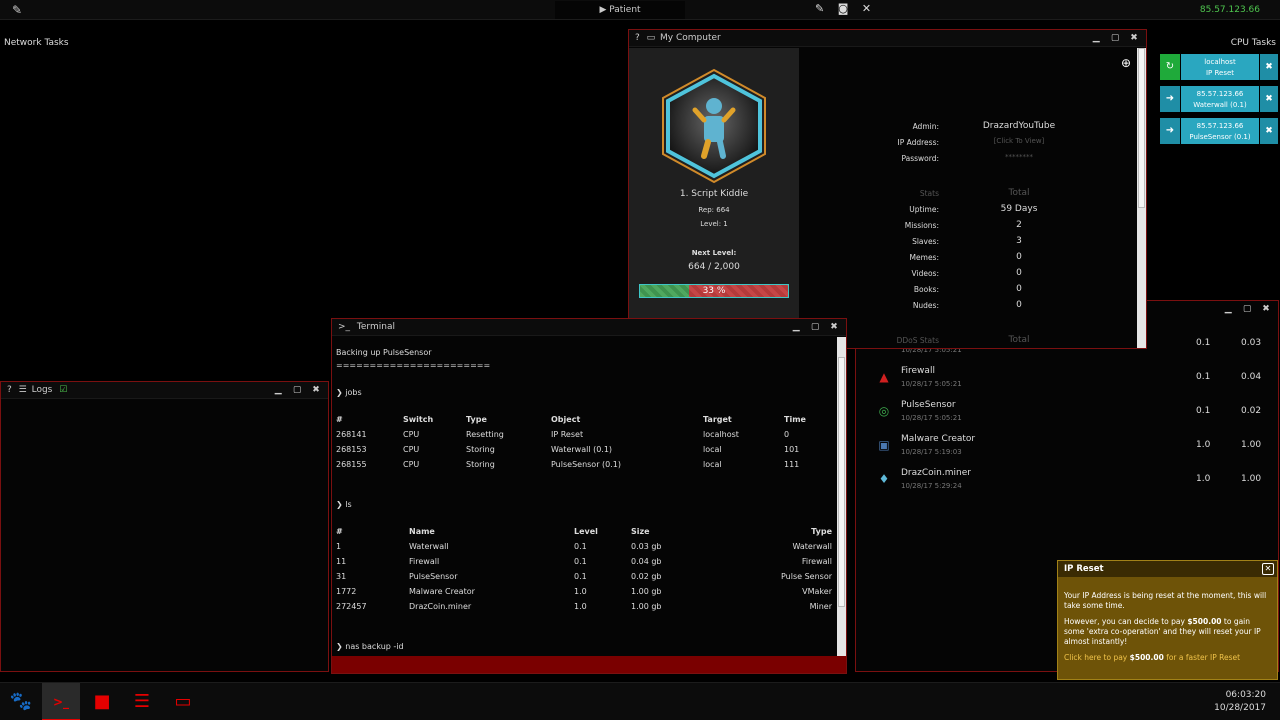  I want to click on popup-title-text: IP Reset, so click(1084, 569).